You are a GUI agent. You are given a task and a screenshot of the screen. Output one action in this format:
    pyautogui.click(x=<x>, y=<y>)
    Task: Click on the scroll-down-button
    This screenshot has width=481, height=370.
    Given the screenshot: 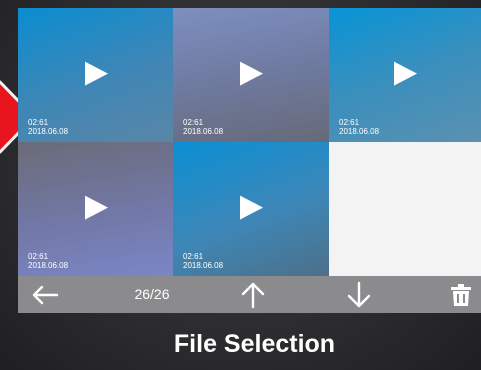 What is the action you would take?
    pyautogui.click(x=359, y=294)
    